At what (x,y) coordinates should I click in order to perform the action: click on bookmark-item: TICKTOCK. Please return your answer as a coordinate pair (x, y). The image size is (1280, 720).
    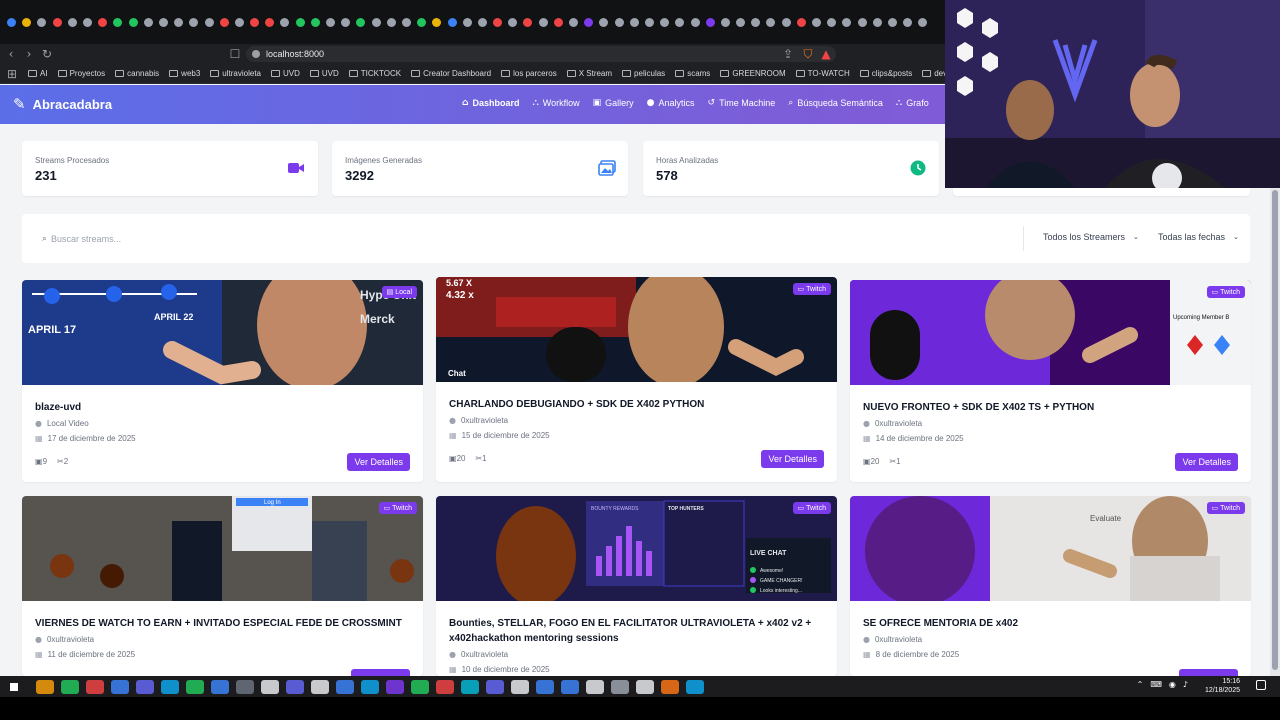
    Looking at the image, I should click on (374, 73).